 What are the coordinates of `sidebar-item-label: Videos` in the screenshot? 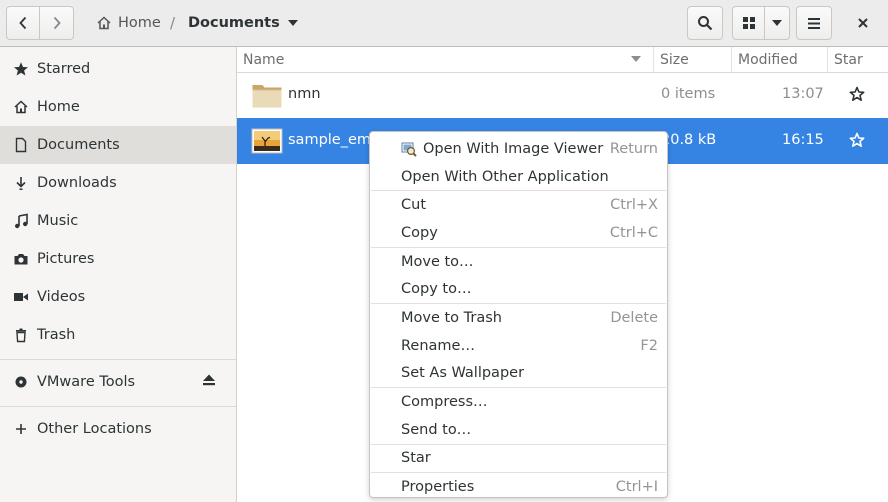 It's located at (61, 297).